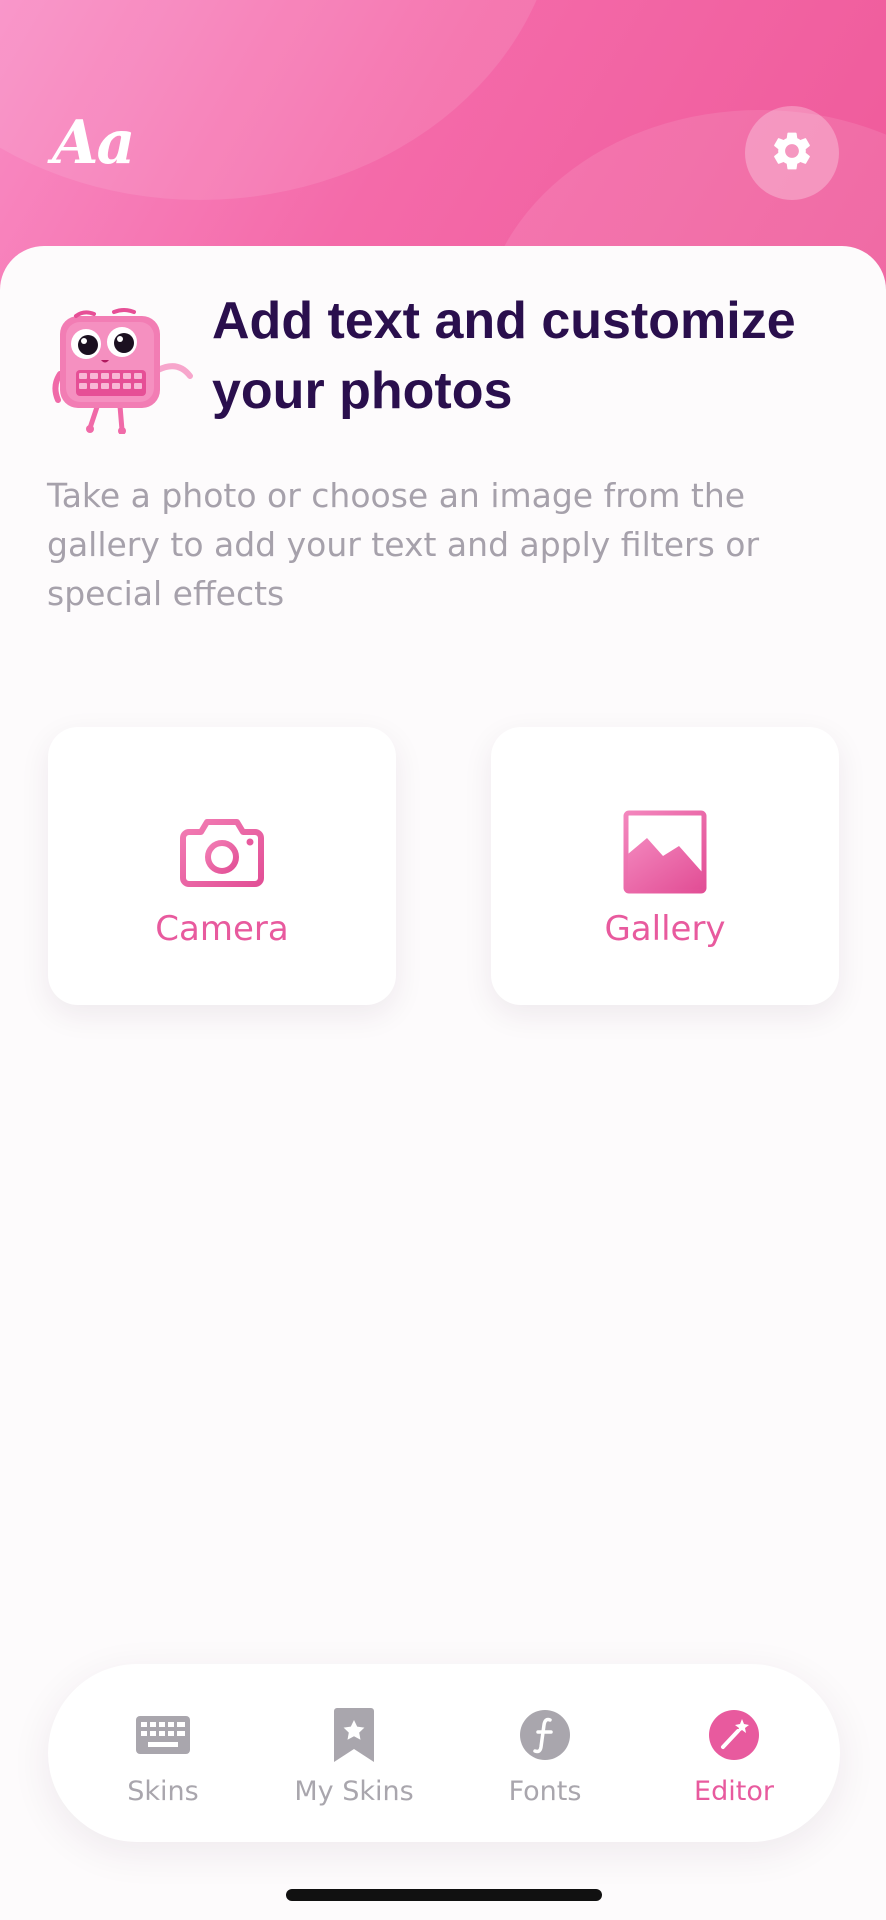 Image resolution: width=886 pixels, height=1920 pixels. What do you see at coordinates (163, 1791) in the screenshot?
I see `tab-skins-label: Skins` at bounding box center [163, 1791].